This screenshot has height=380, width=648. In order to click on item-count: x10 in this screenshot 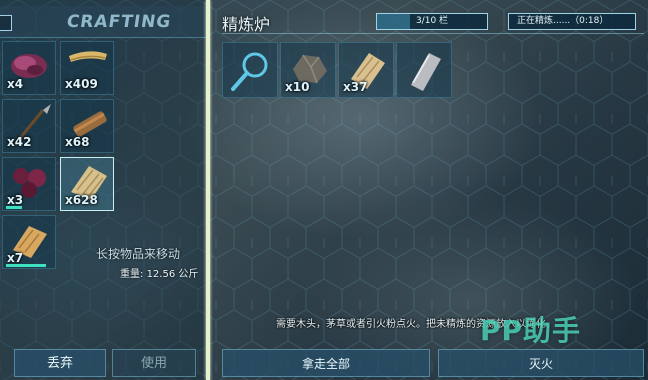, I will do `click(297, 87)`.